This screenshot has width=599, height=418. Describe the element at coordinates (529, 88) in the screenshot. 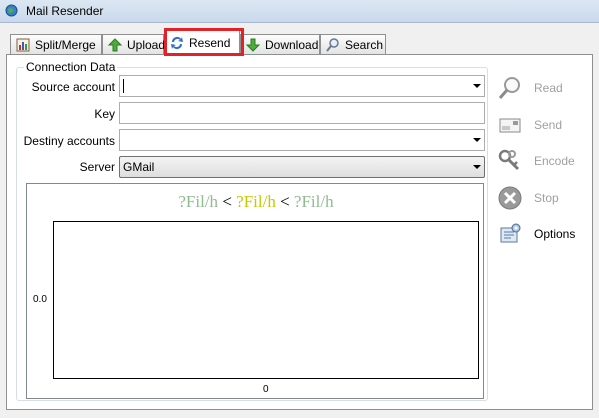

I see `read-button: Read` at that location.